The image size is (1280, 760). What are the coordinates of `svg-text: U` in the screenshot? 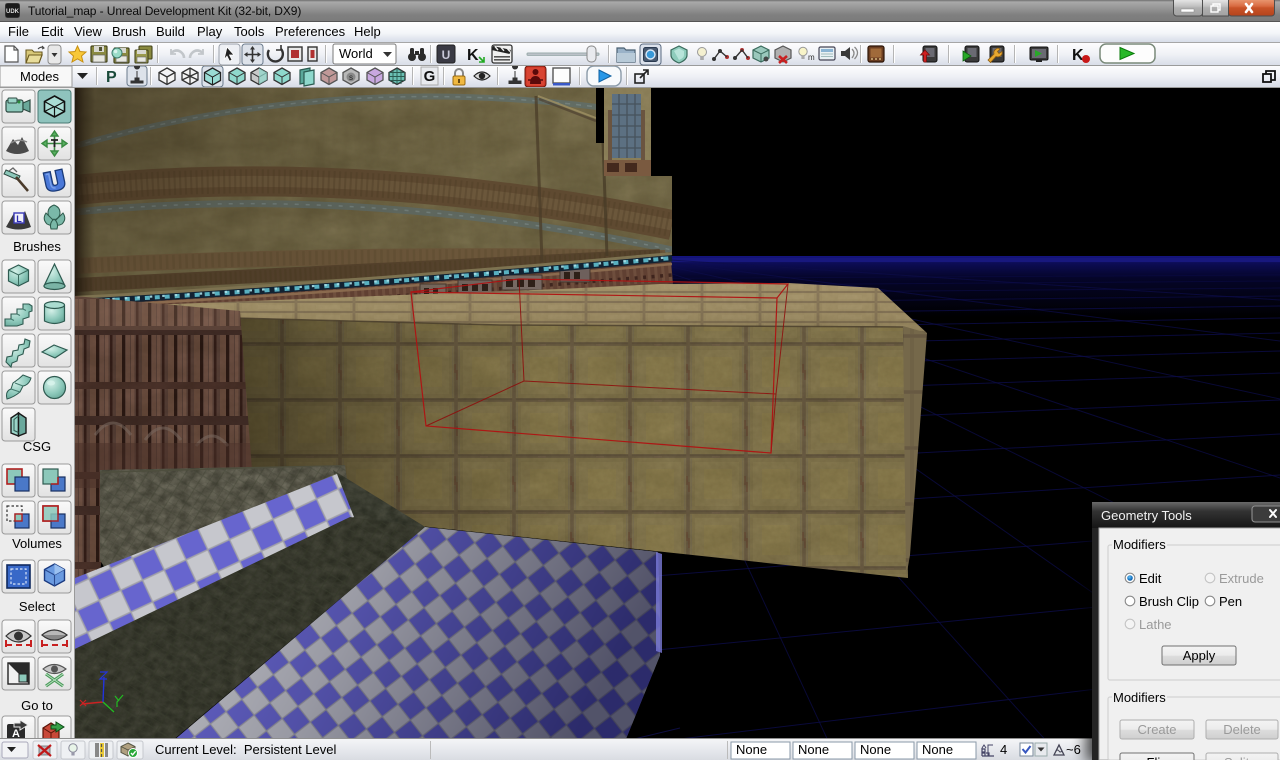 It's located at (446, 55).